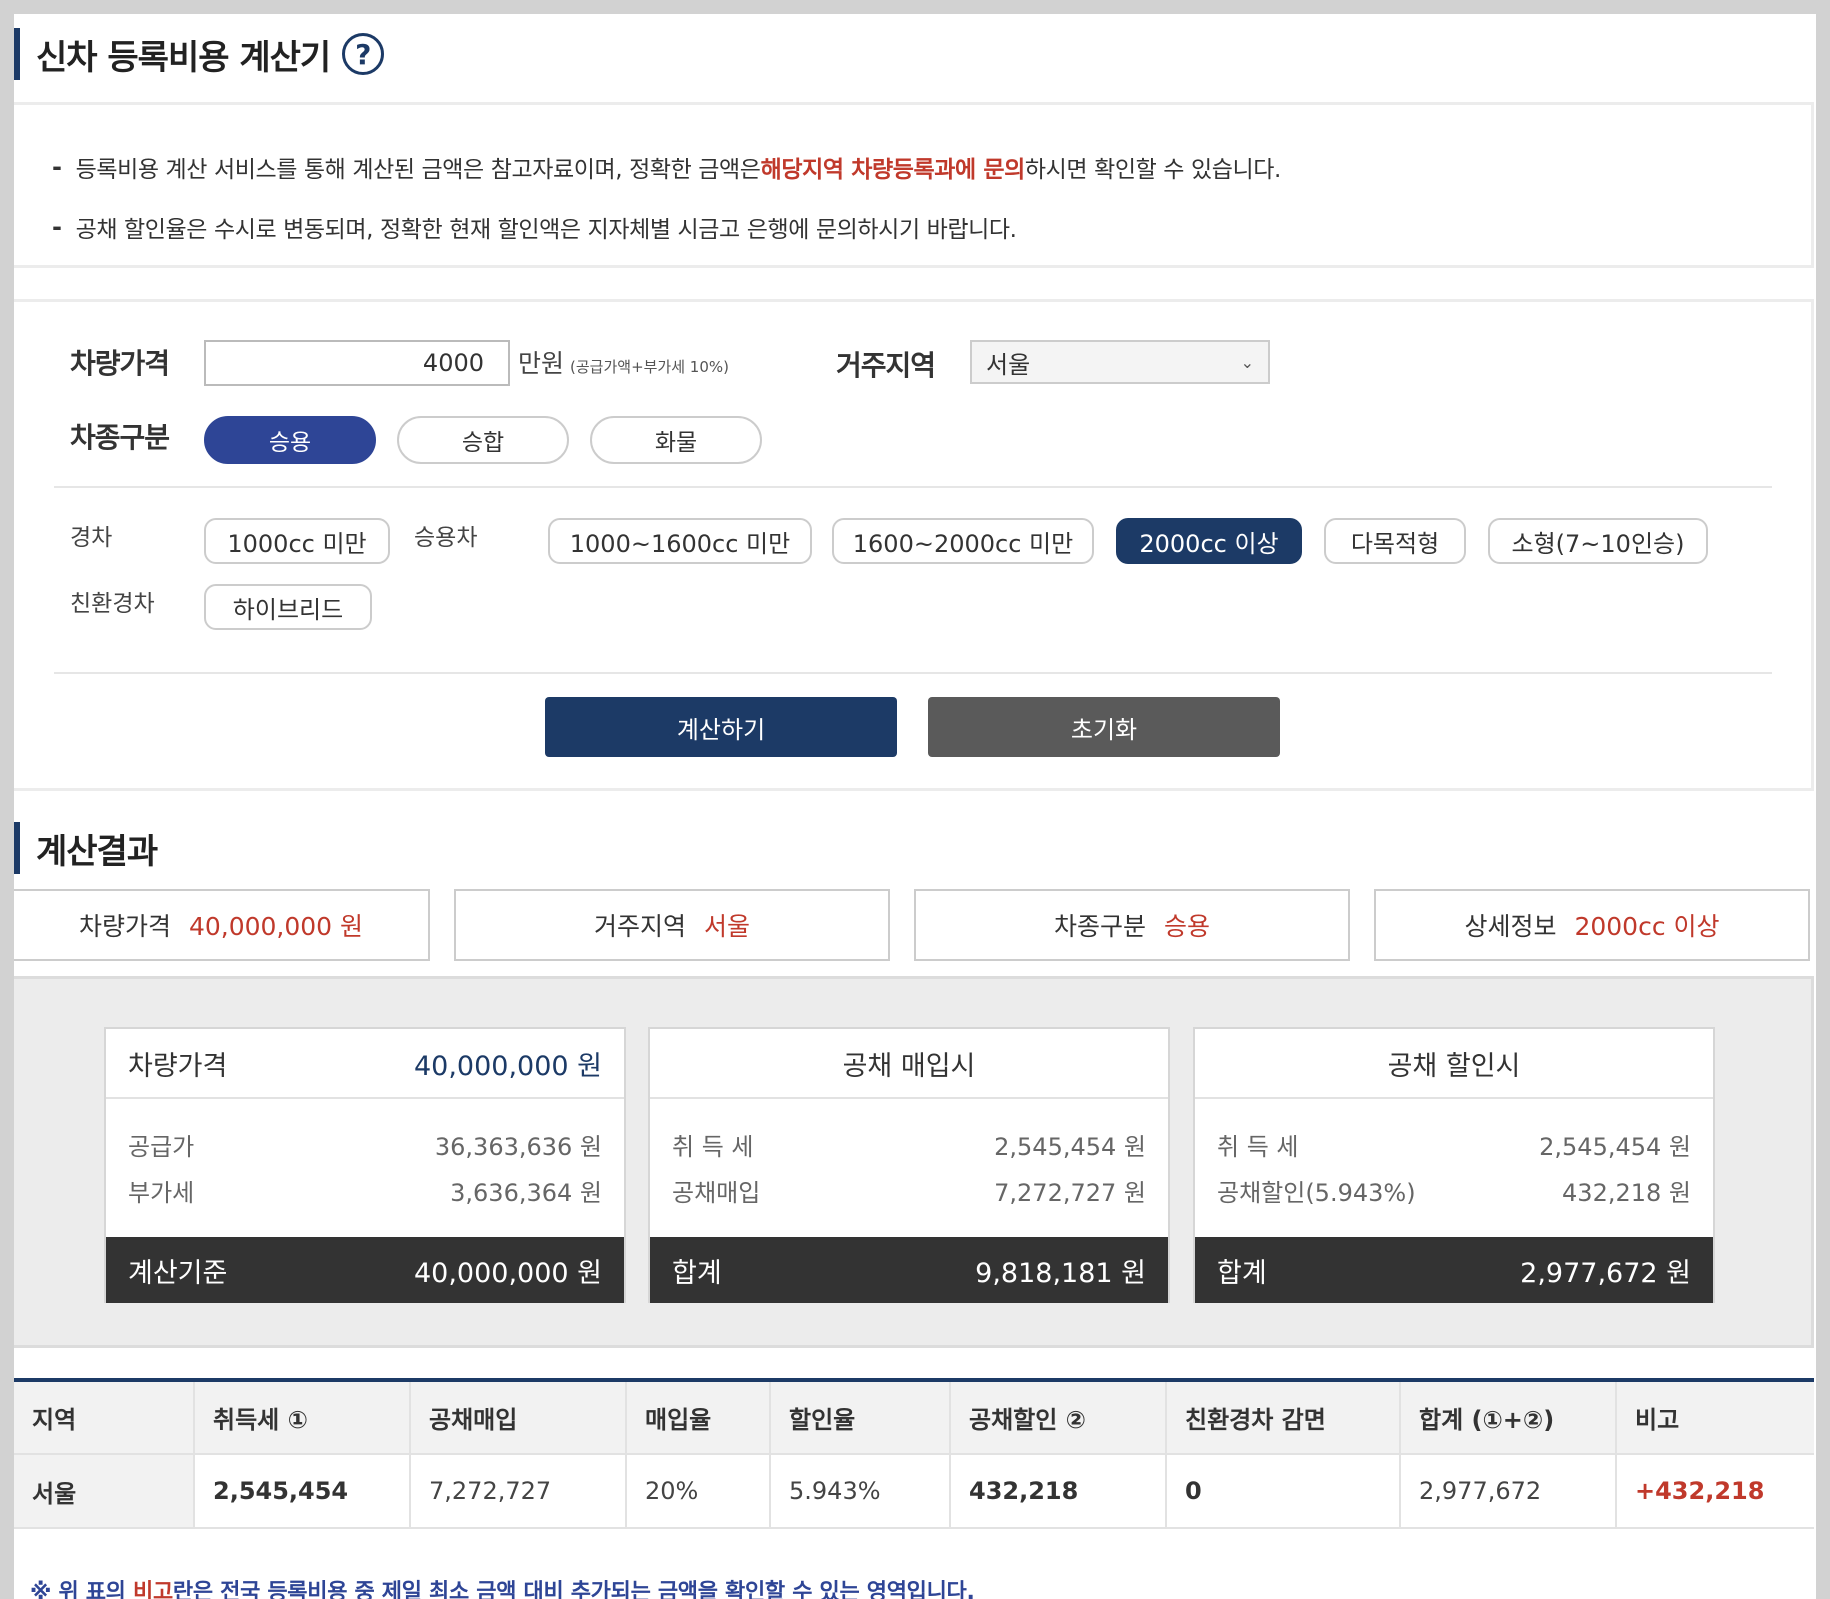 The height and width of the screenshot is (1599, 1830). Describe the element at coordinates (222, 925) in the screenshot. I see `summary-price: 차량가격 40,000,000 원` at that location.